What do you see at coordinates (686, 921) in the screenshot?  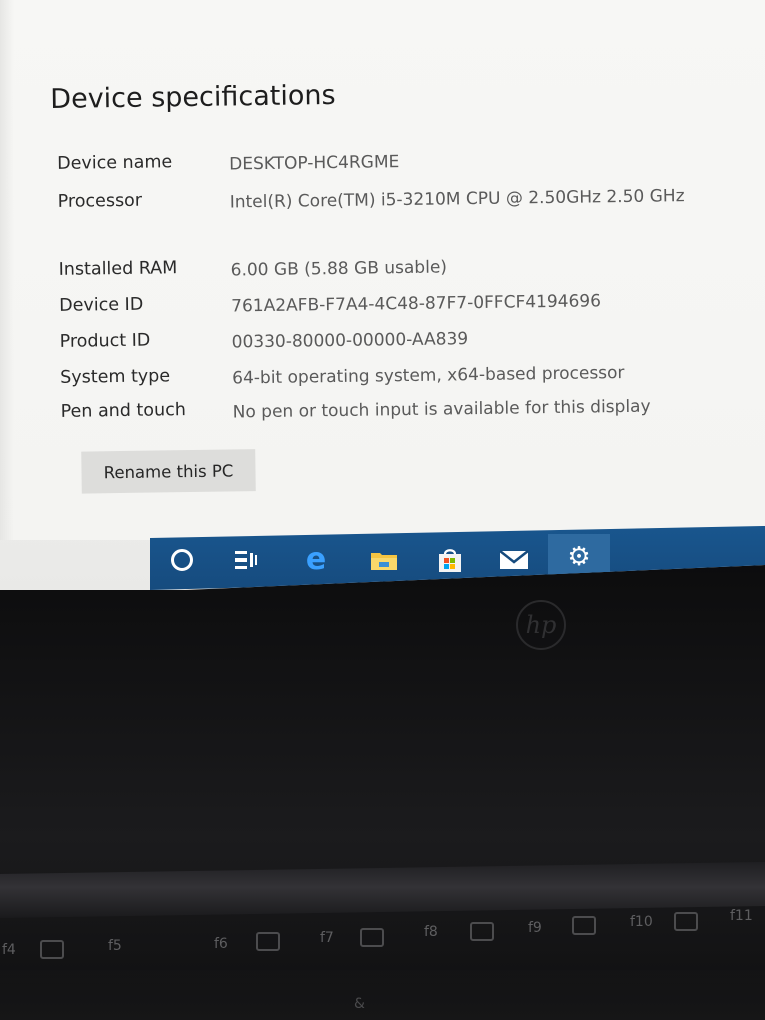 I see `mute-icon` at bounding box center [686, 921].